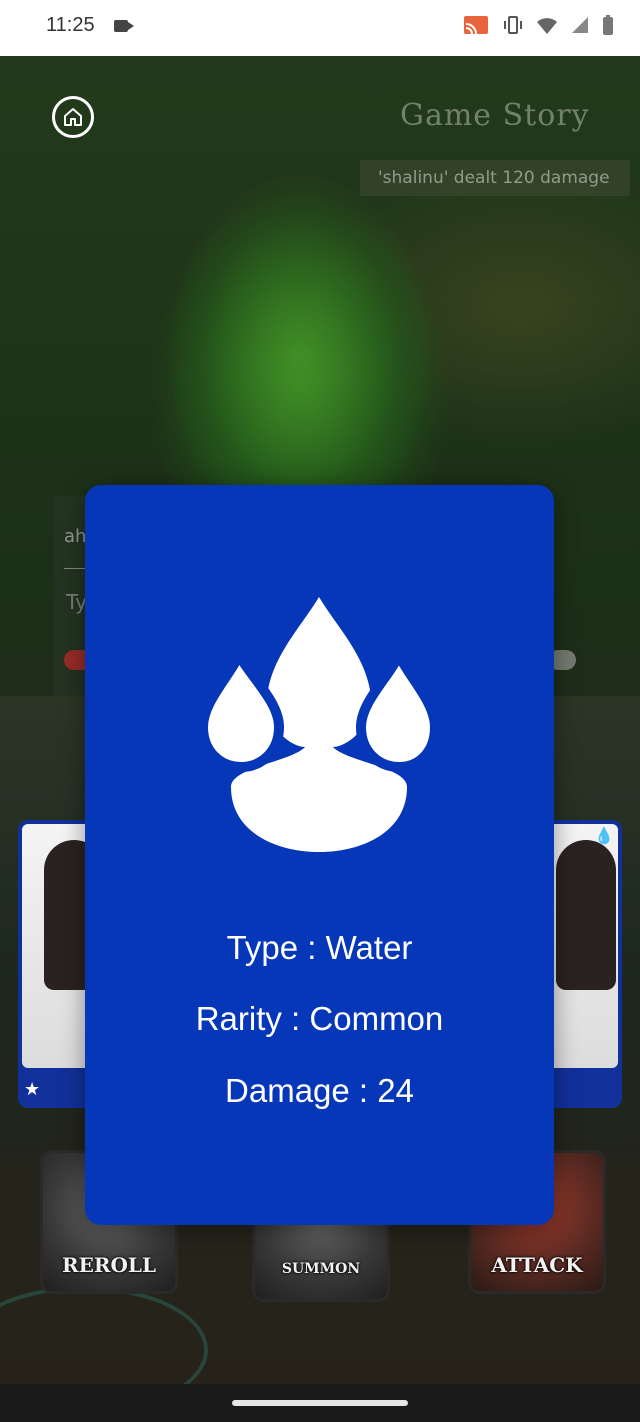 This screenshot has width=640, height=1422. What do you see at coordinates (319, 1018) in the screenshot?
I see `card-rarity: Rarity : Common` at bounding box center [319, 1018].